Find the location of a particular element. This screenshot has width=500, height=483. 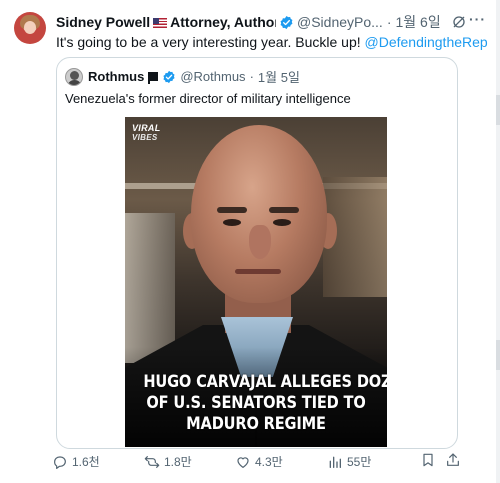

like-icon is located at coordinates (243, 462).